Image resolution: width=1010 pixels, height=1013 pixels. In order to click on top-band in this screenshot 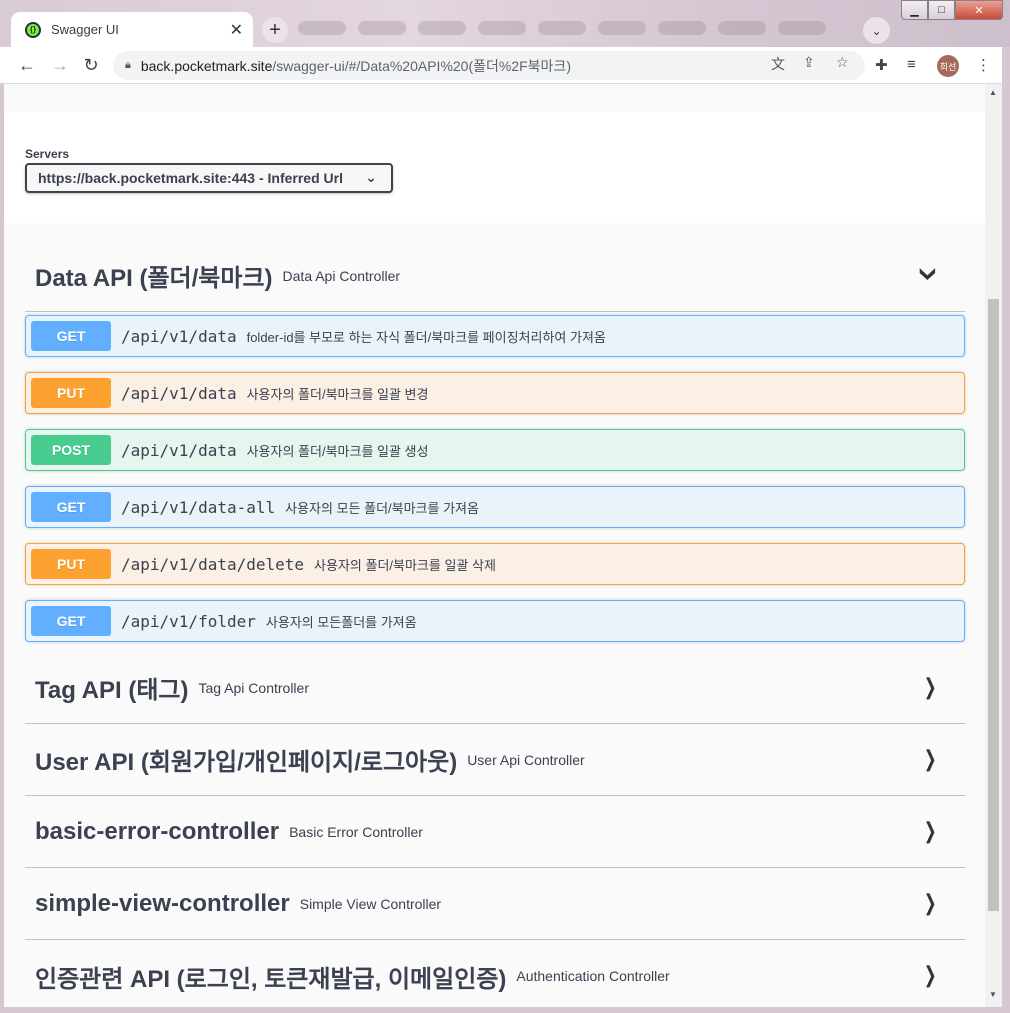, I will do `click(494, 97)`.